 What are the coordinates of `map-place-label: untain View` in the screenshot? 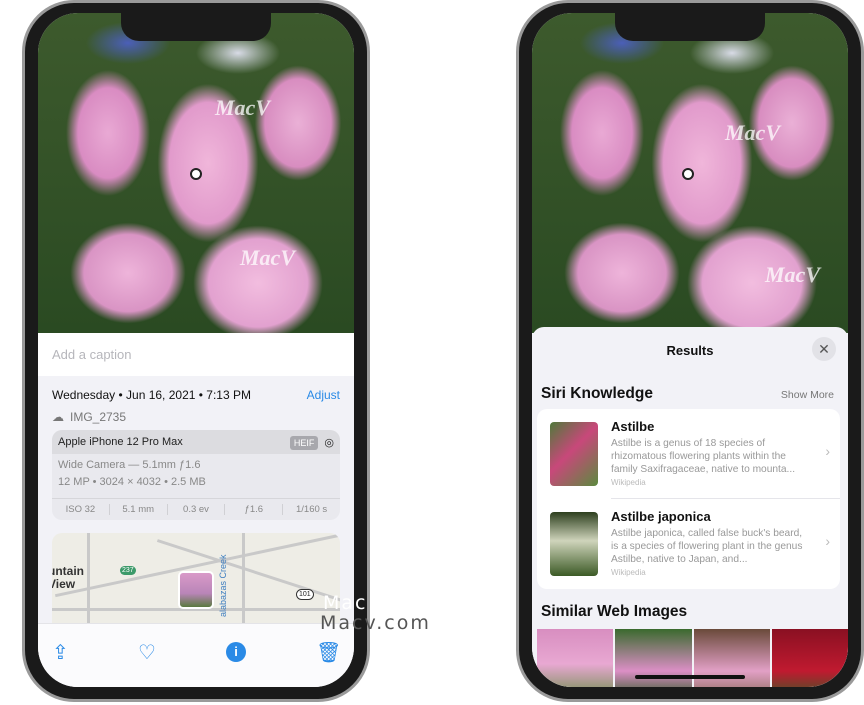 It's located at (68, 577).